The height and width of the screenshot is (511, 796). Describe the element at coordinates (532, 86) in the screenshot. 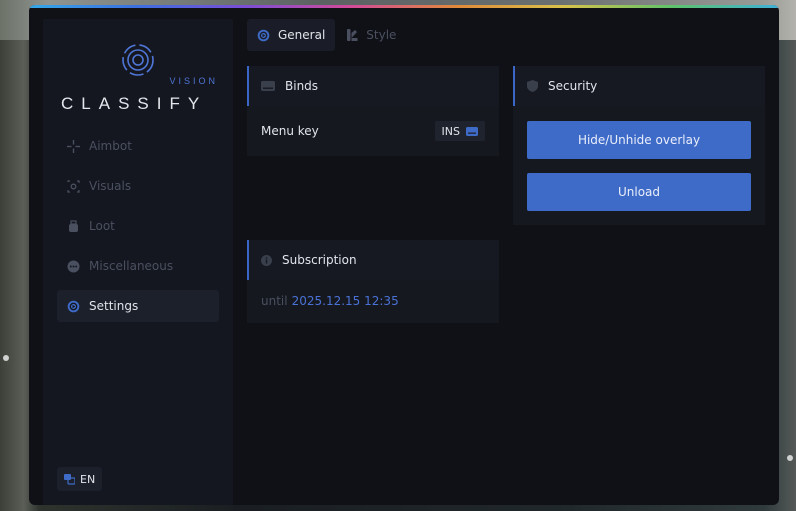

I see `shield-icon` at that location.